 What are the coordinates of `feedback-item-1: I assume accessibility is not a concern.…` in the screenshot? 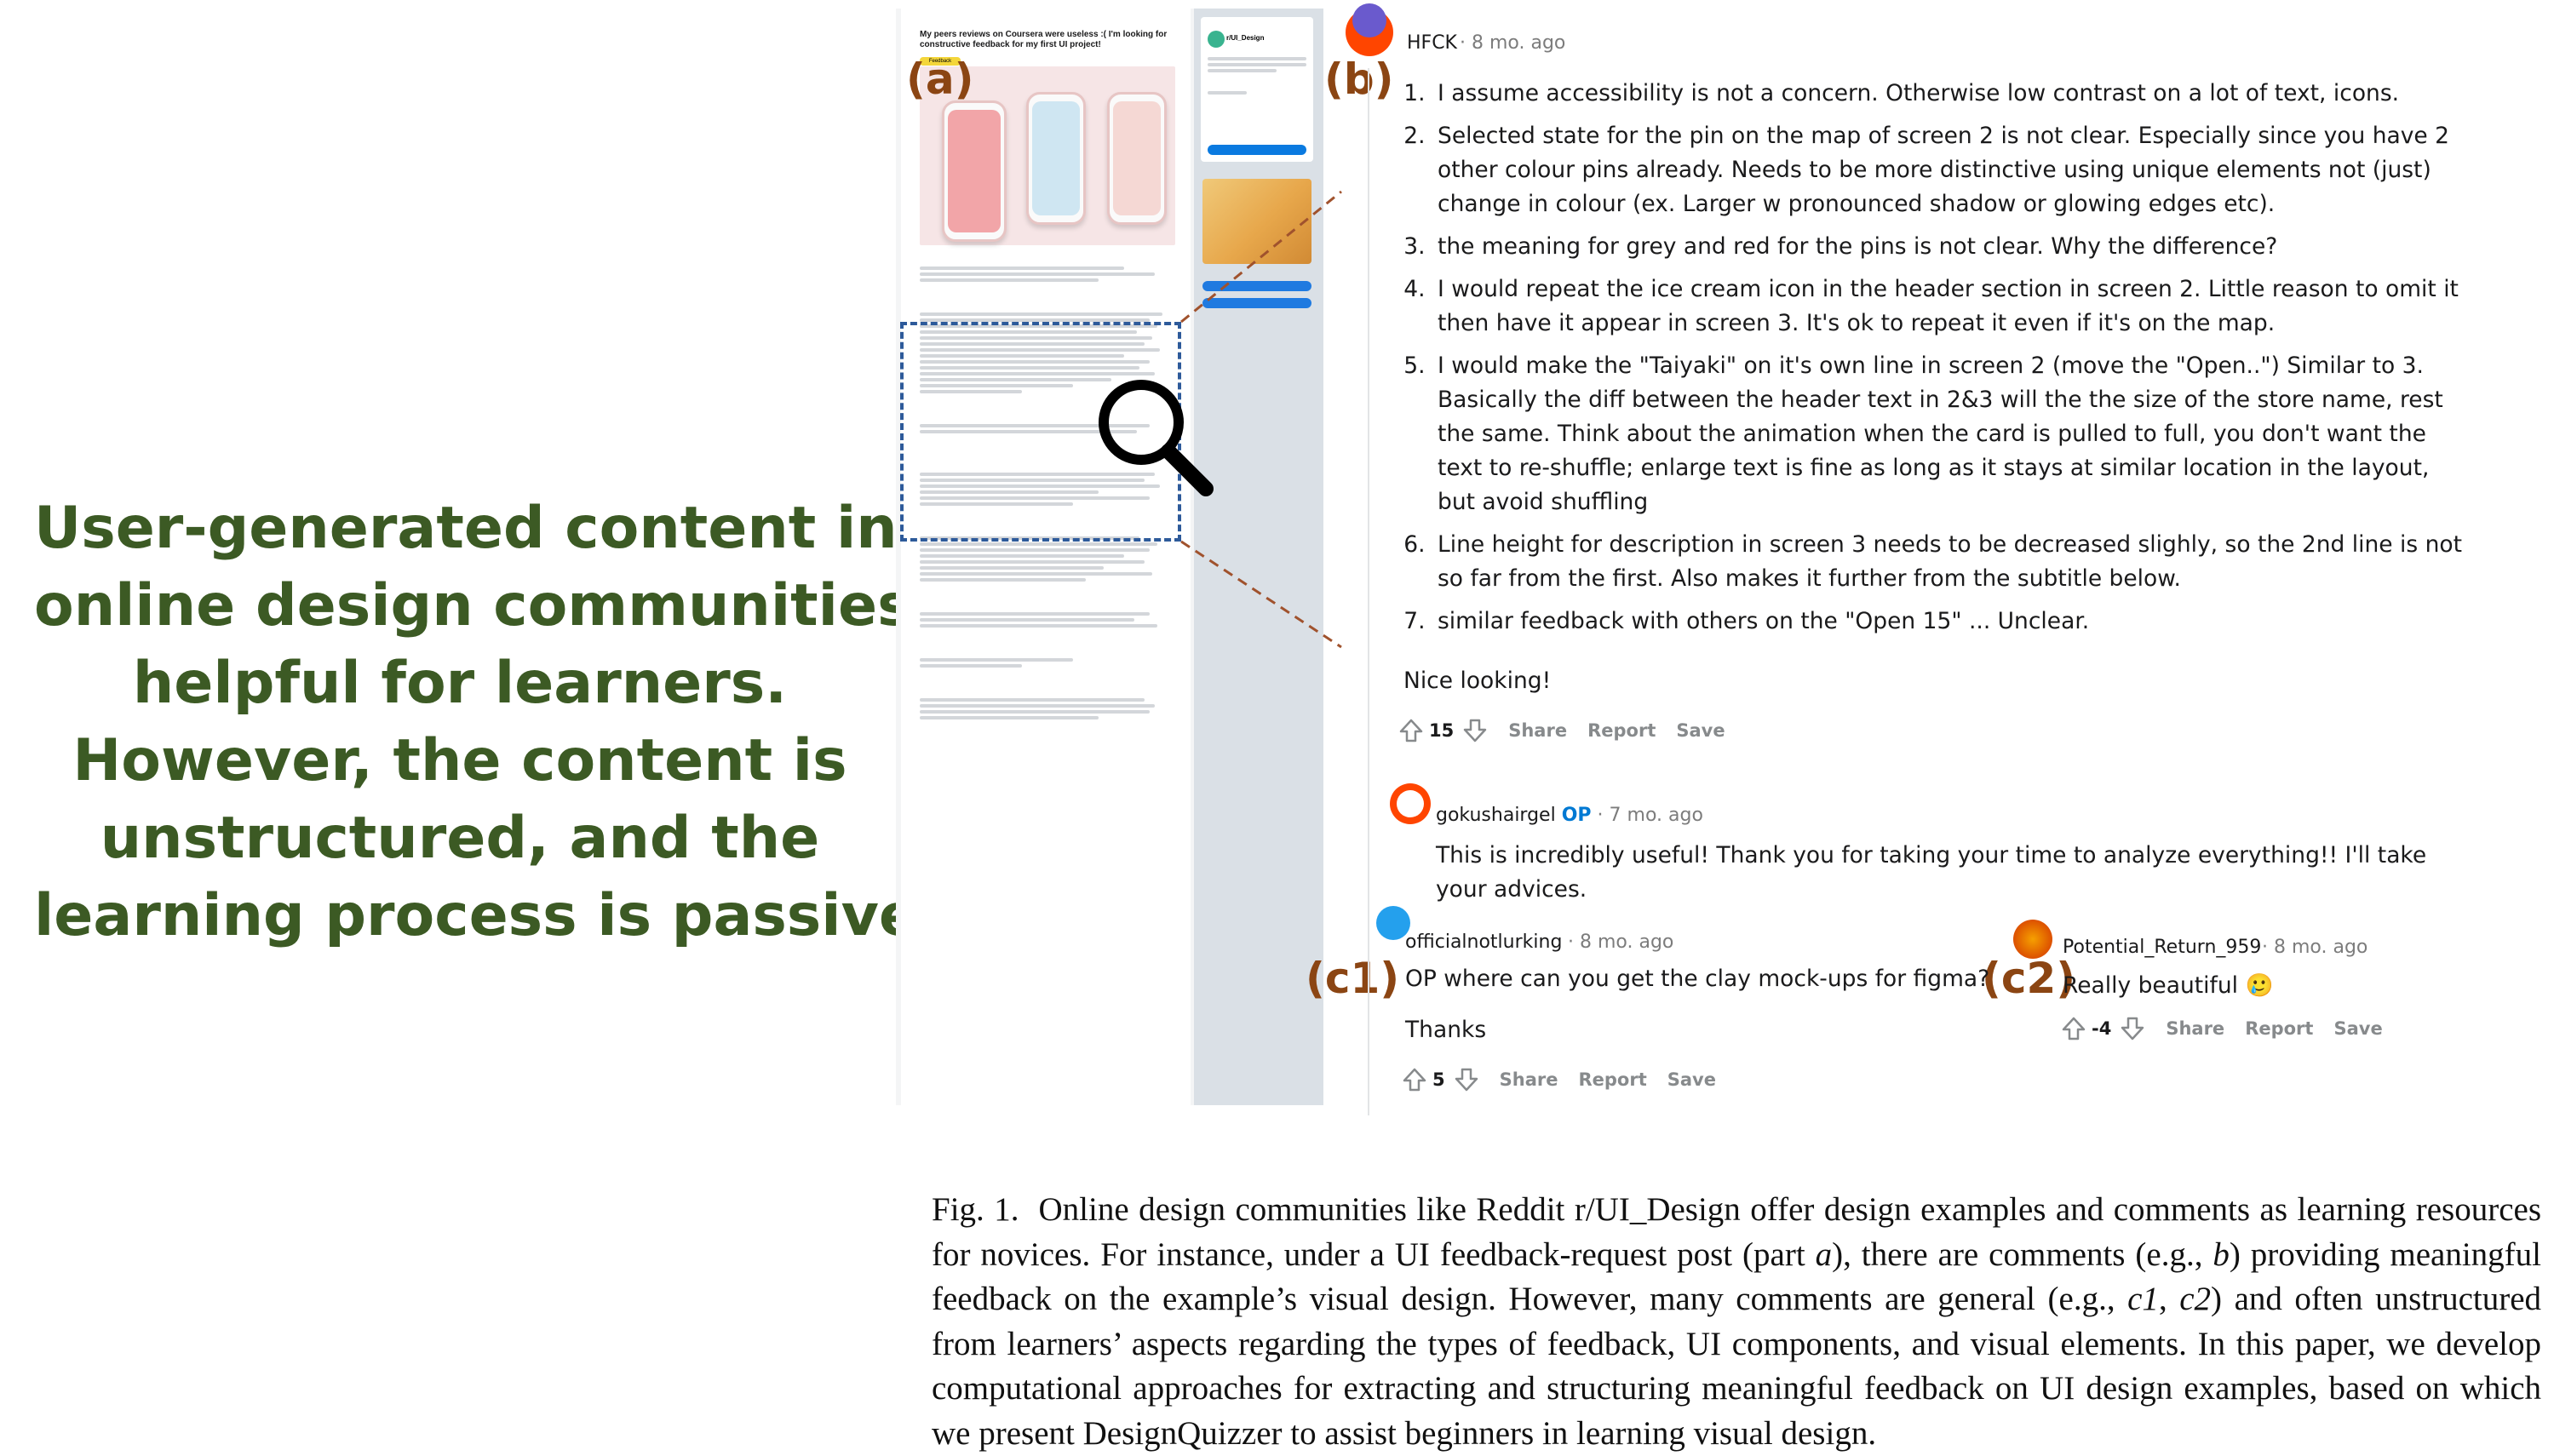 It's located at (1948, 94).